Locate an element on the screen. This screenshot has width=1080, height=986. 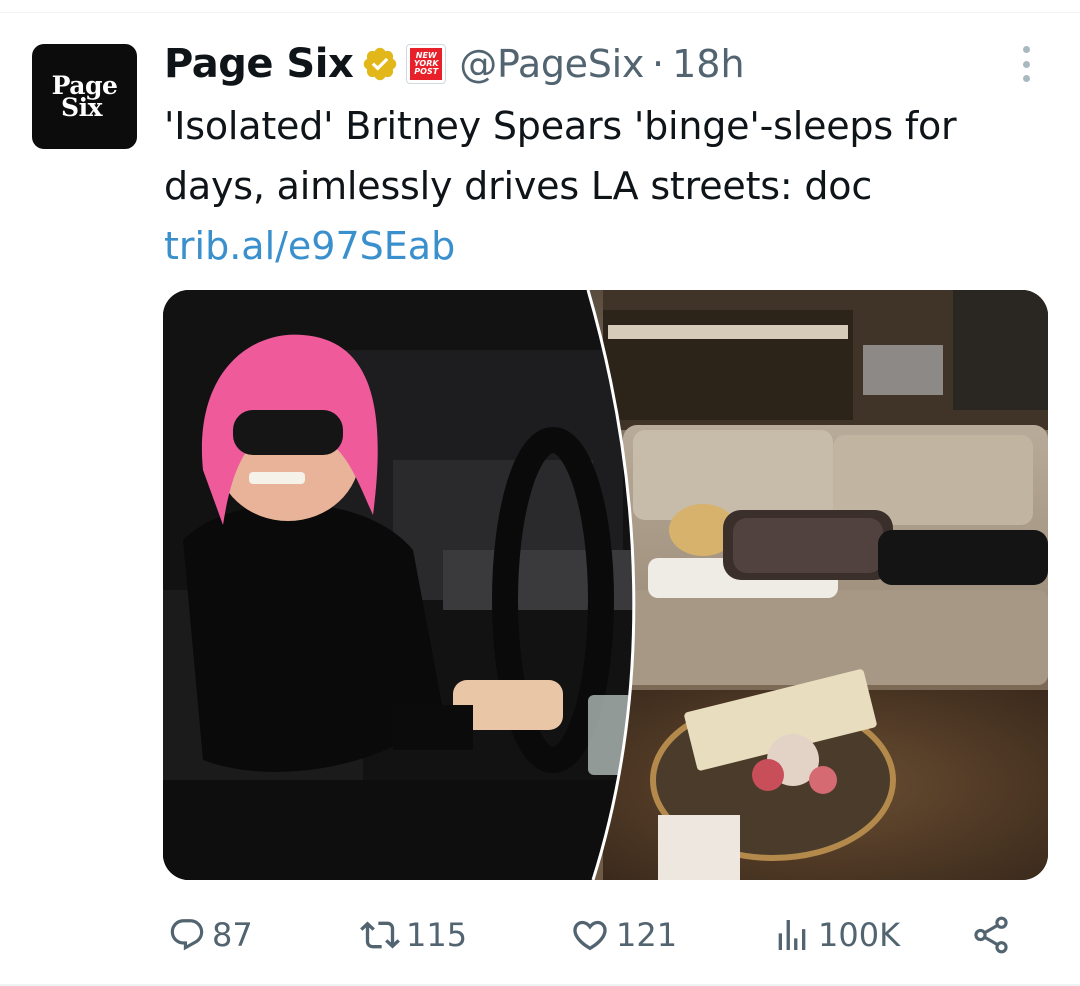
tweet-header: Page Six NEW YORK POST @PageSix · 18h is located at coordinates (454, 64).